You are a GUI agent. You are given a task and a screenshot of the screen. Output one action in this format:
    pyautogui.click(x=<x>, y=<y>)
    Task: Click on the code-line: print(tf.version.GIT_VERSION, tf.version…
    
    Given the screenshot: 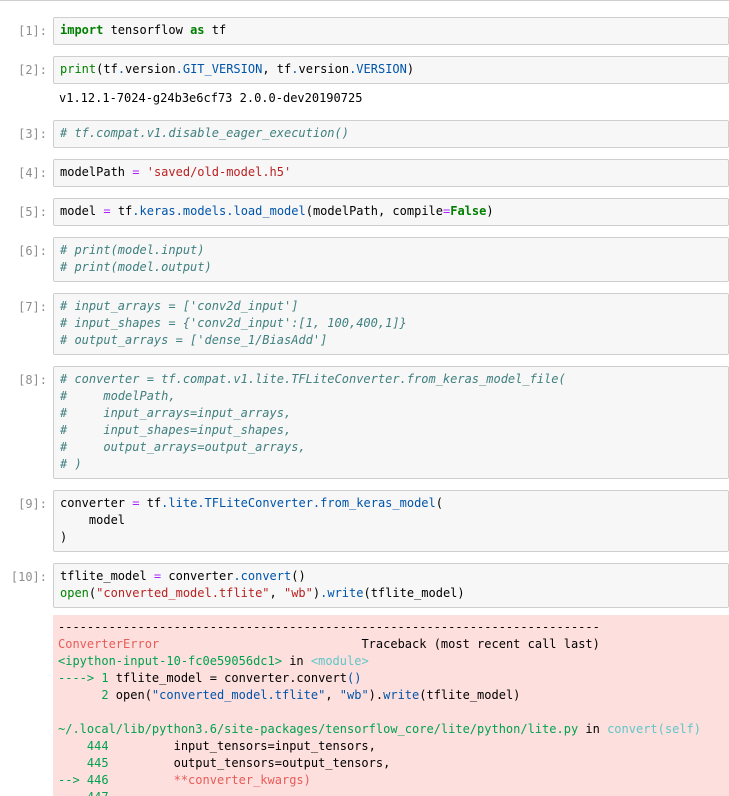 What is the action you would take?
    pyautogui.click(x=237, y=69)
    